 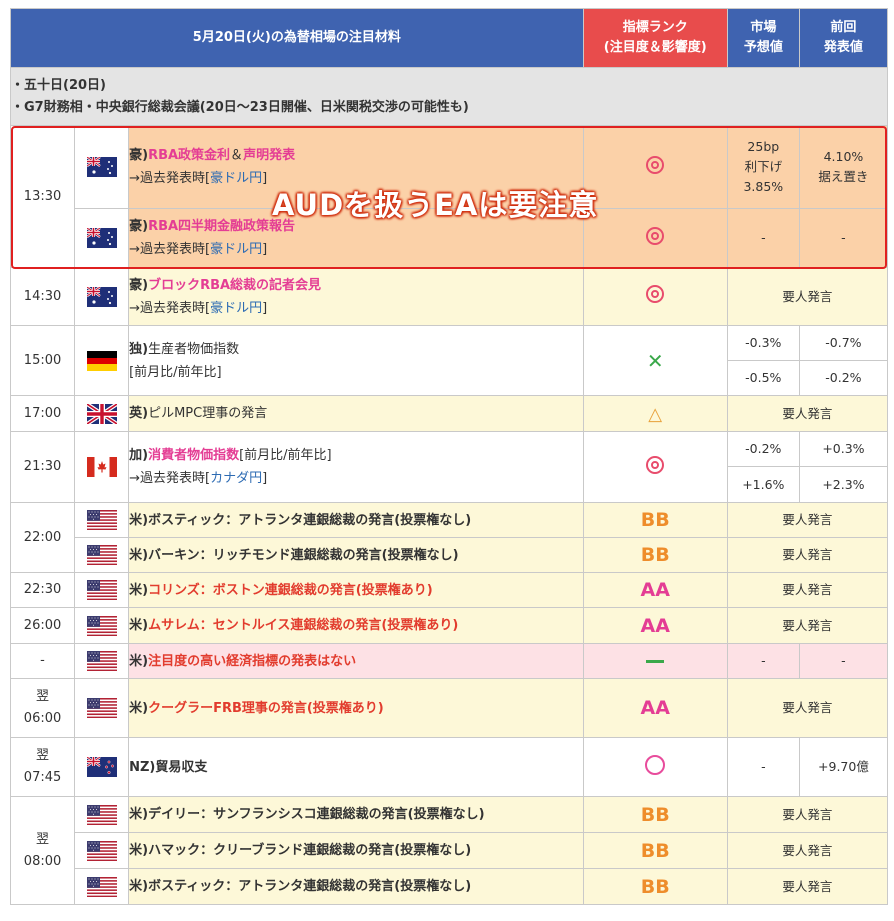 I want to click on event-cell: 豪)RBA政策金利＆声明発表 →過去発表時[豪ドル円], so click(x=356, y=167).